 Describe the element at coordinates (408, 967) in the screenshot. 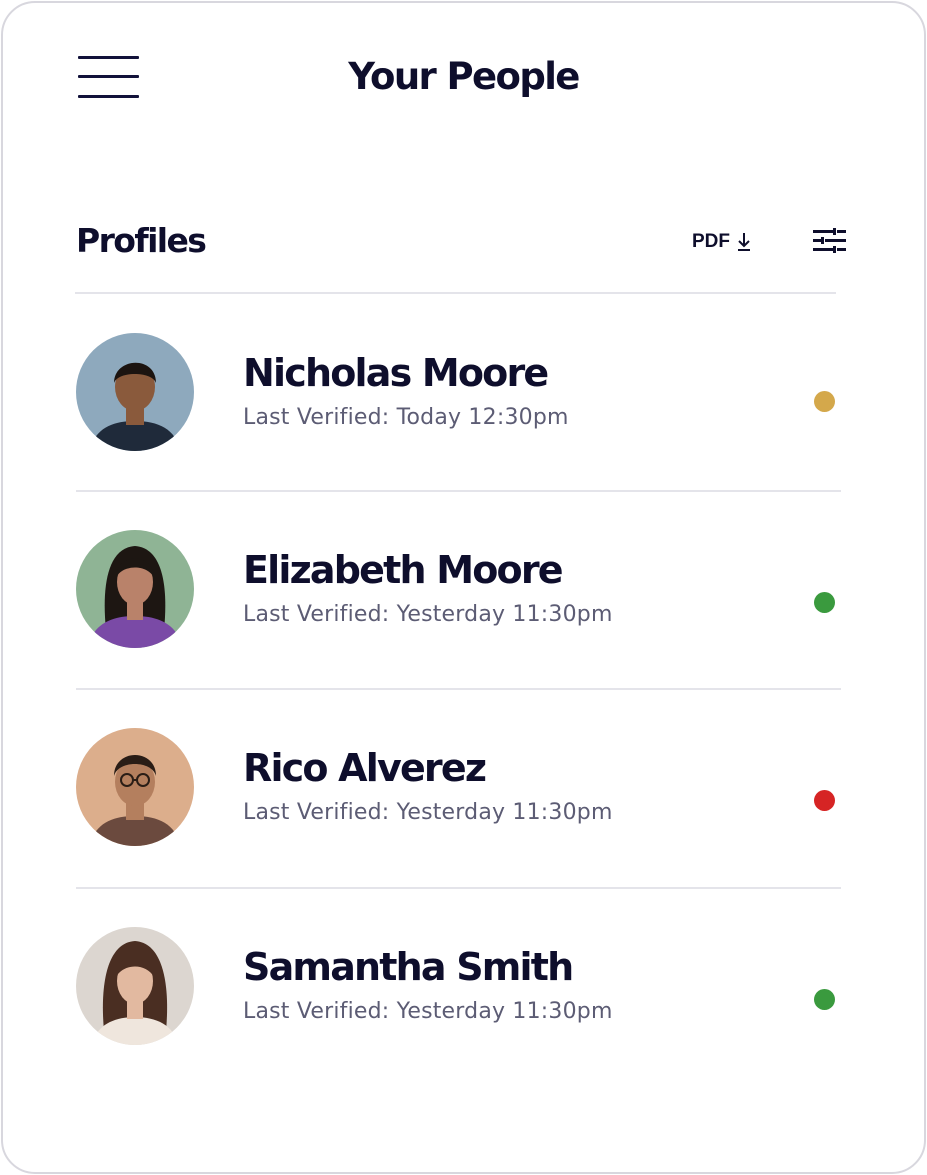

I see `person-name: Samantha Smith` at that location.